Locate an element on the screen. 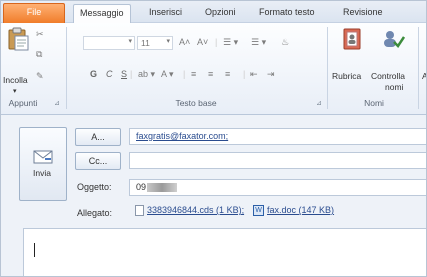 The image size is (427, 277). paste-button: Incolla ▾ is located at coordinates (16, 61).